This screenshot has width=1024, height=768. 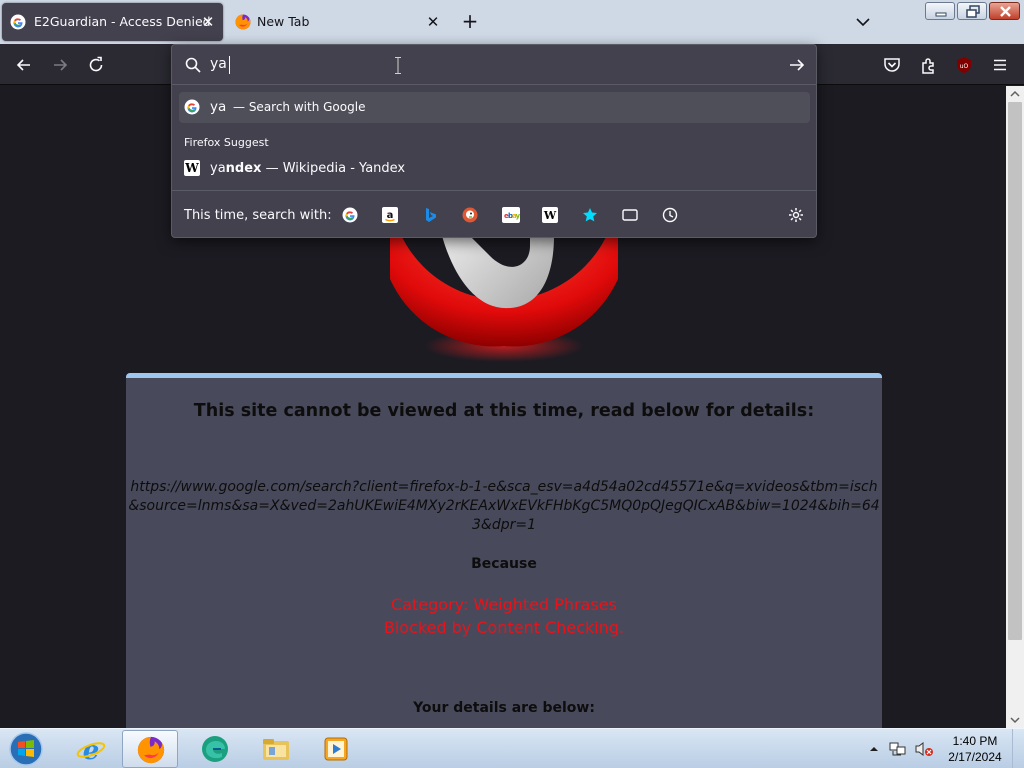 What do you see at coordinates (1015, 371) in the screenshot?
I see `scrollbar-thumb` at bounding box center [1015, 371].